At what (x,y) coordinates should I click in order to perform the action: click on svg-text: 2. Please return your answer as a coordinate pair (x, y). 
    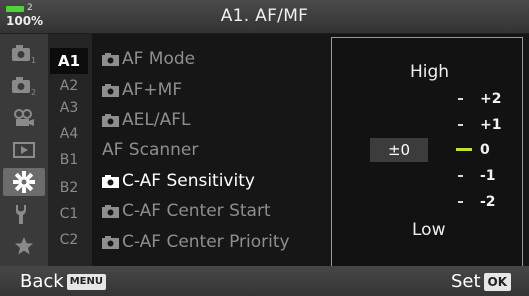
    Looking at the image, I should click on (33, 92).